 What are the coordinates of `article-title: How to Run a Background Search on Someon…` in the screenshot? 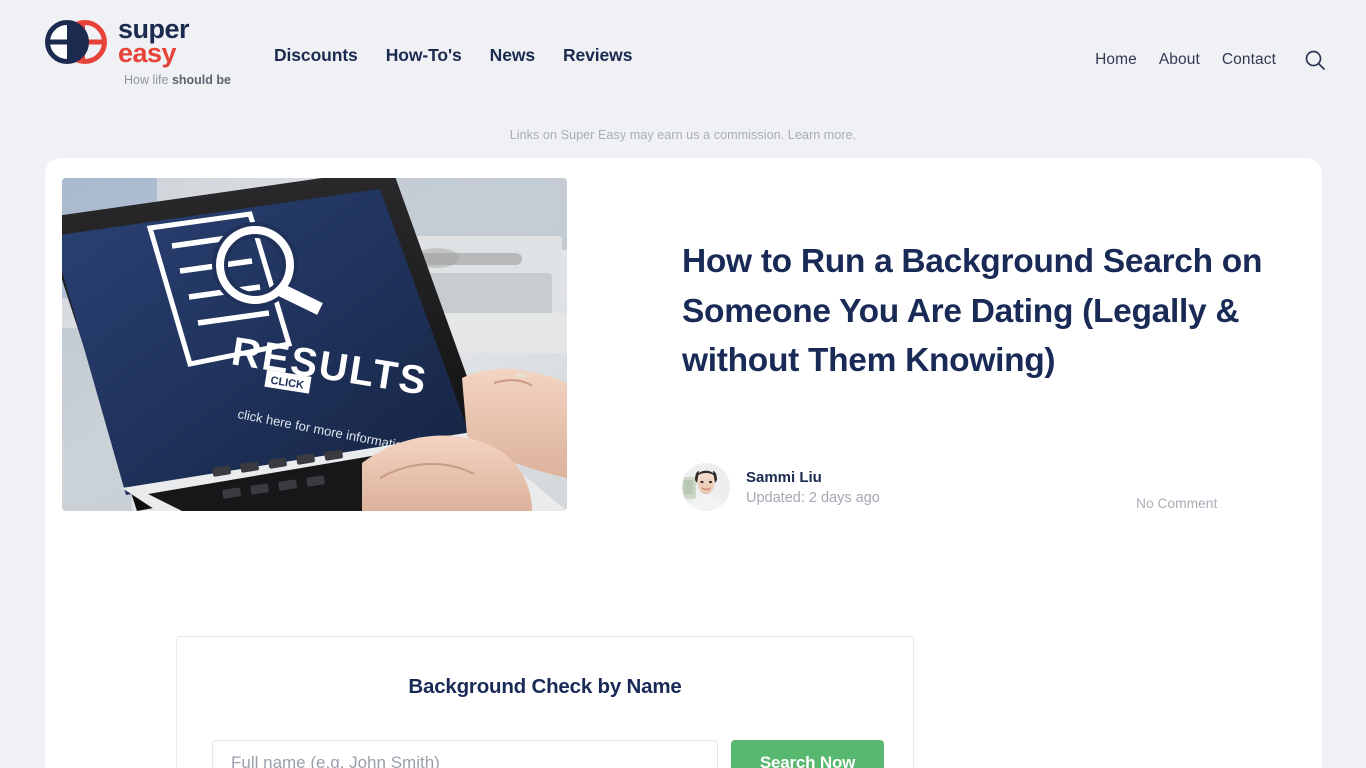 It's located at (972, 311).